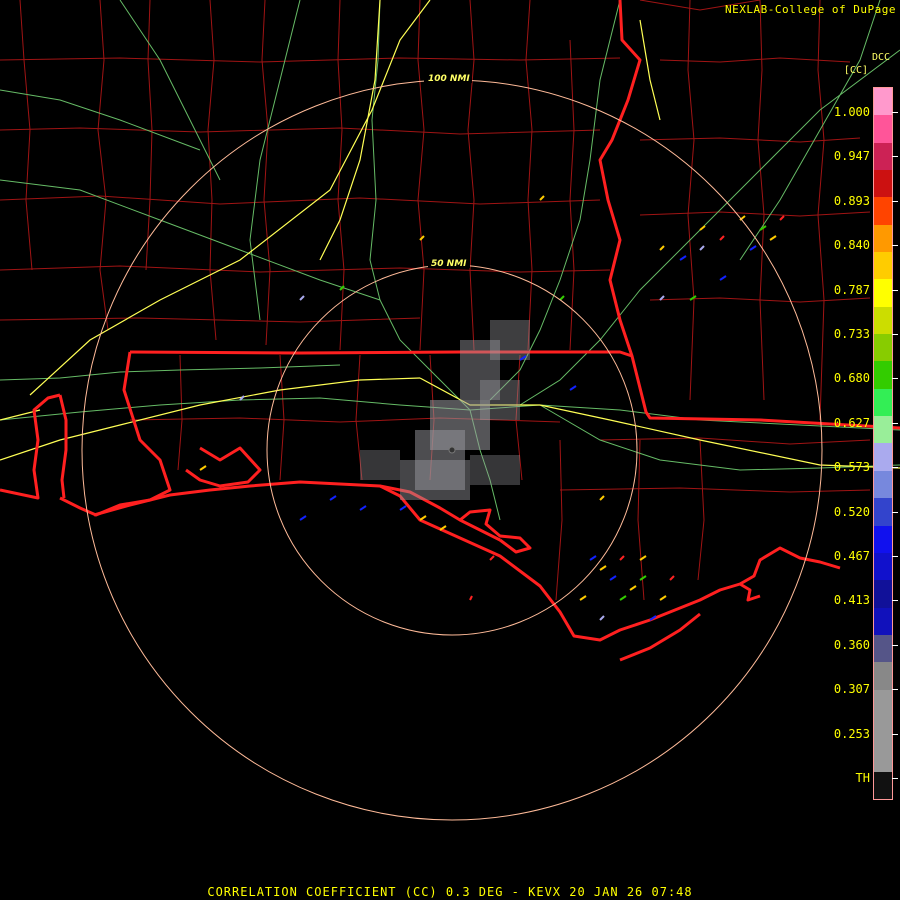  Describe the element at coordinates (851, 556) in the screenshot. I see `colorbar-label: 0.467` at that location.